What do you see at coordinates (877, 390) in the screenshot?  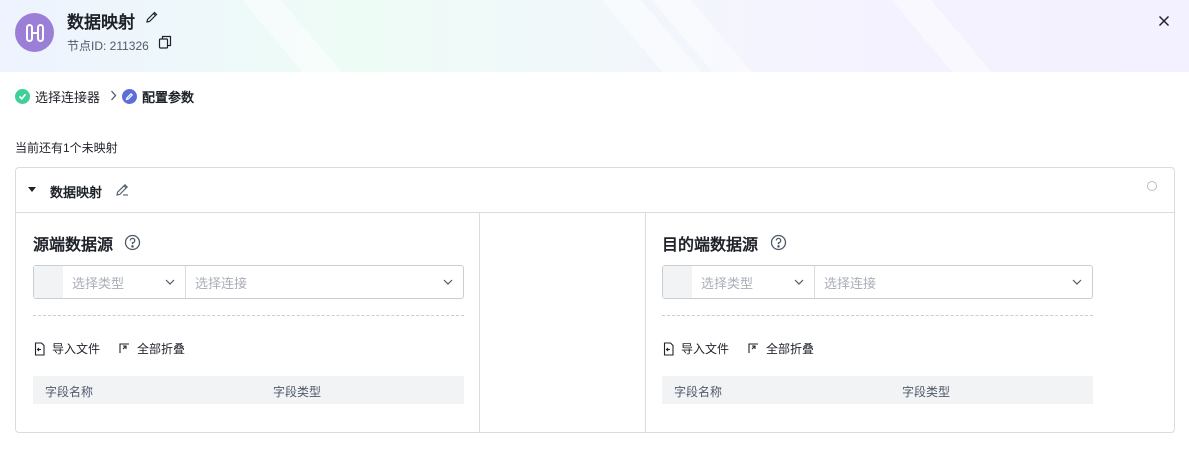 I see `target-table-header: 字段名称 字段类型` at bounding box center [877, 390].